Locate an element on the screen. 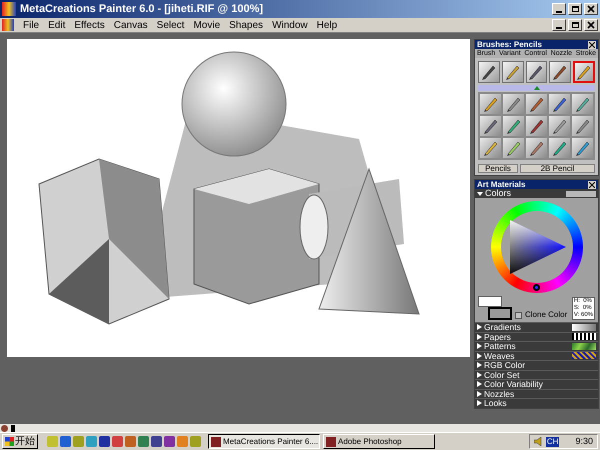 The image size is (600, 450). drawer-handle is located at coordinates (536, 88).